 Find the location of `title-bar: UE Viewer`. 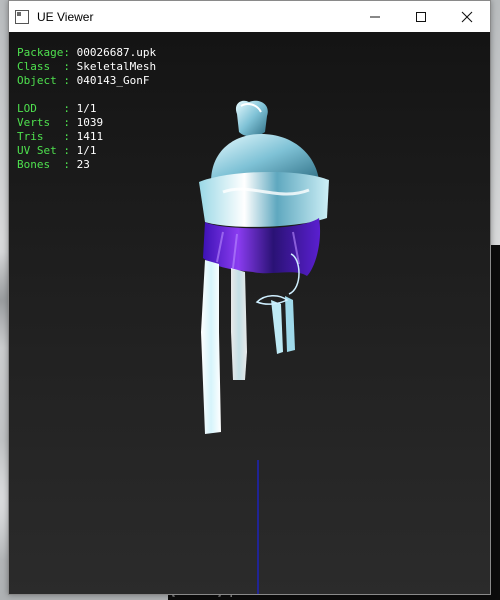

title-bar: UE Viewer is located at coordinates (249, 16).